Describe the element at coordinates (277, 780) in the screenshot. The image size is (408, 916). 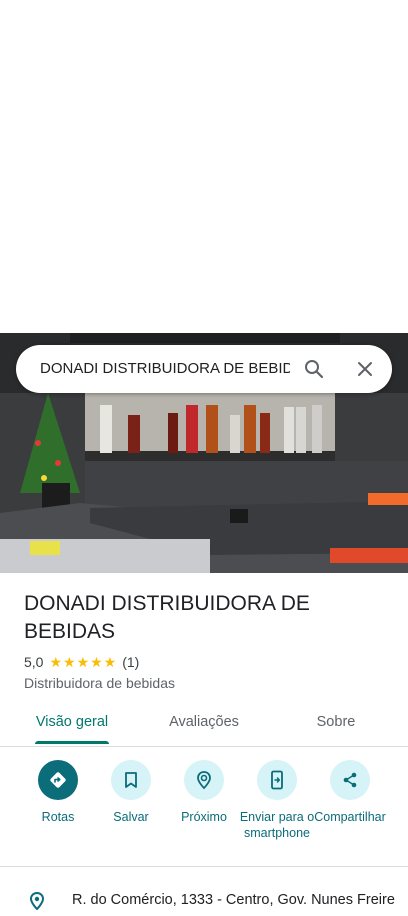
I see `send-to-phone-icon` at that location.